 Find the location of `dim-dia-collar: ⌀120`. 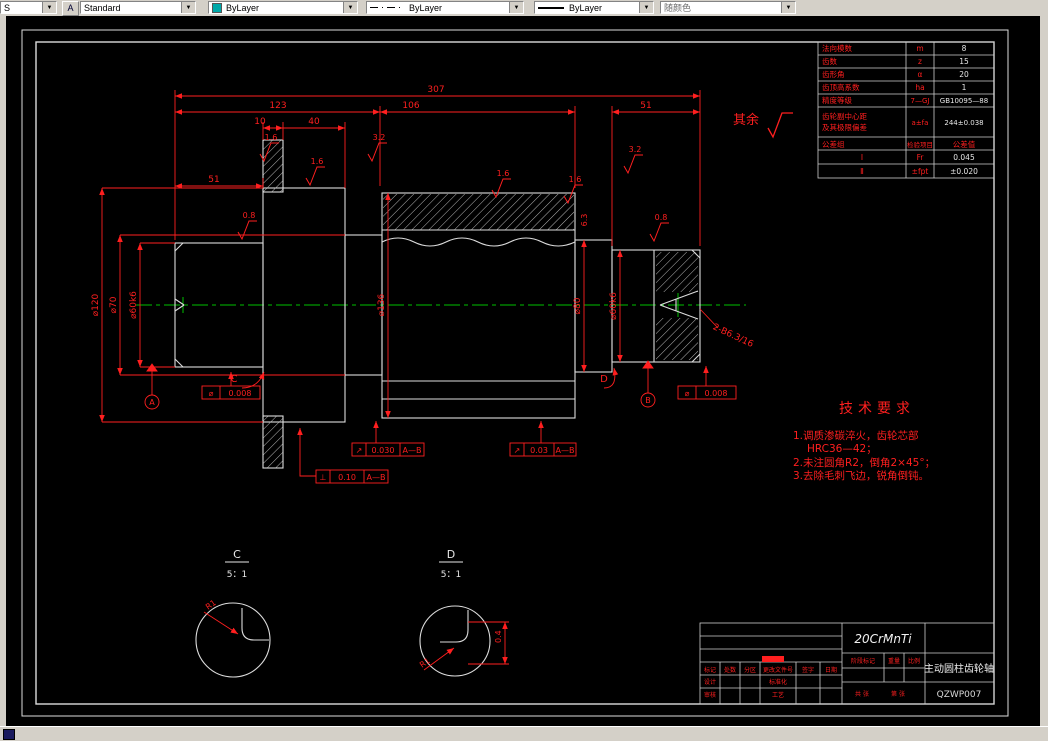

dim-dia-collar: ⌀120 is located at coordinates (96, 304).